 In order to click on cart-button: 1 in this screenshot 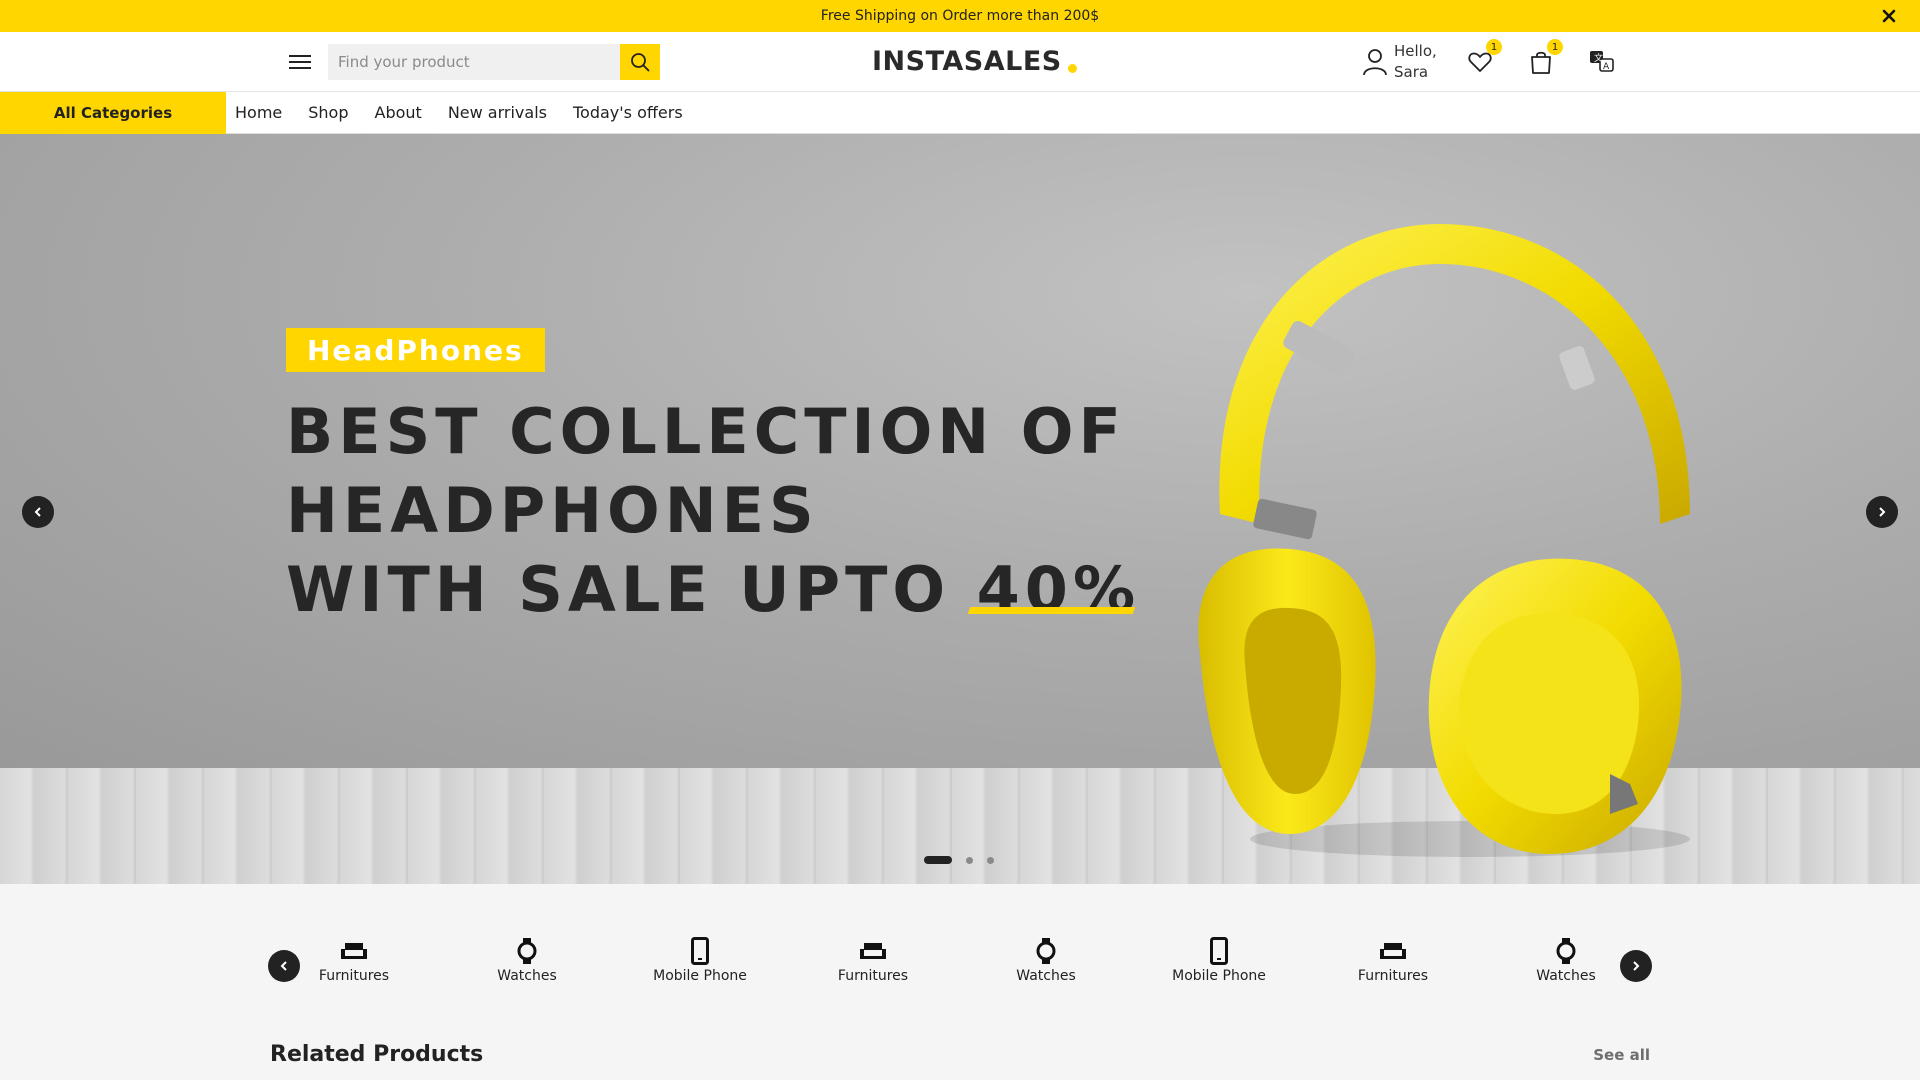, I will do `click(1544, 58)`.